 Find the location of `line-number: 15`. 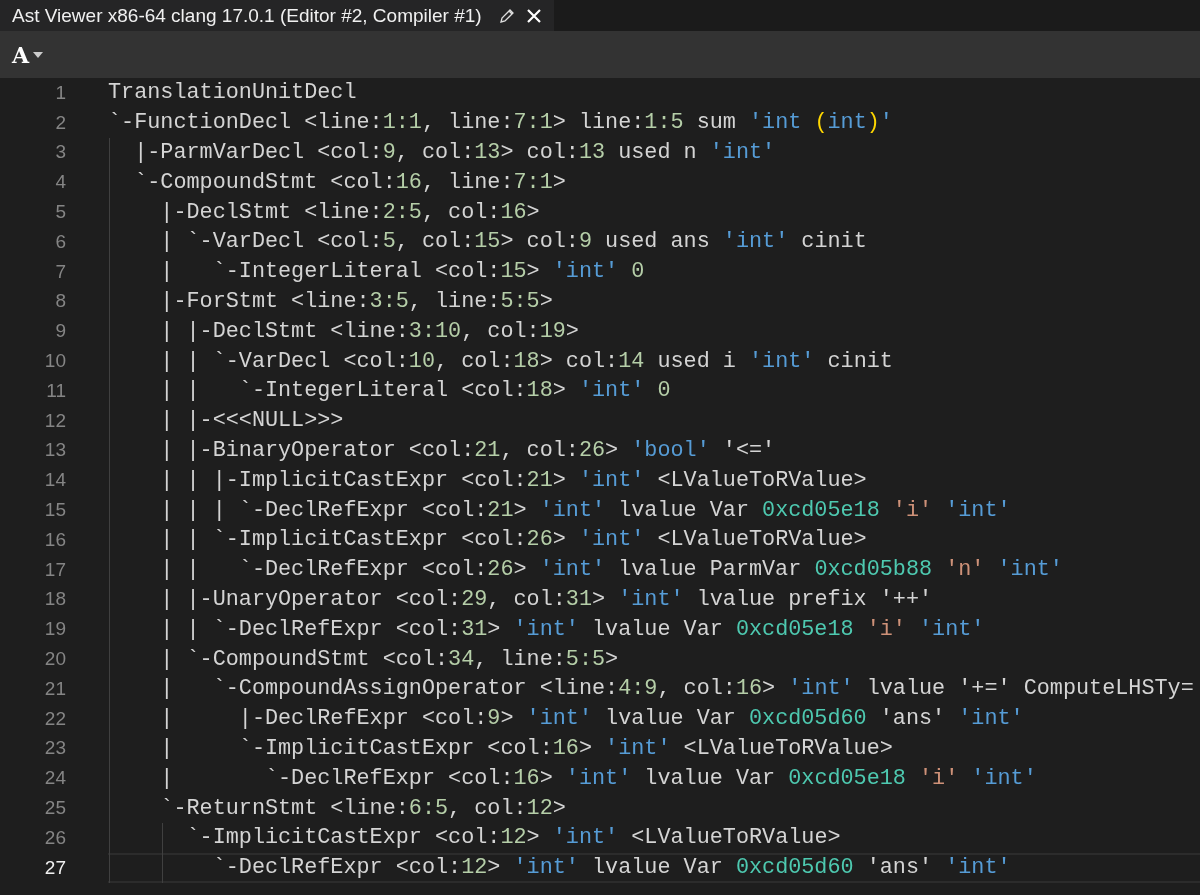

line-number: 15 is located at coordinates (55, 510).